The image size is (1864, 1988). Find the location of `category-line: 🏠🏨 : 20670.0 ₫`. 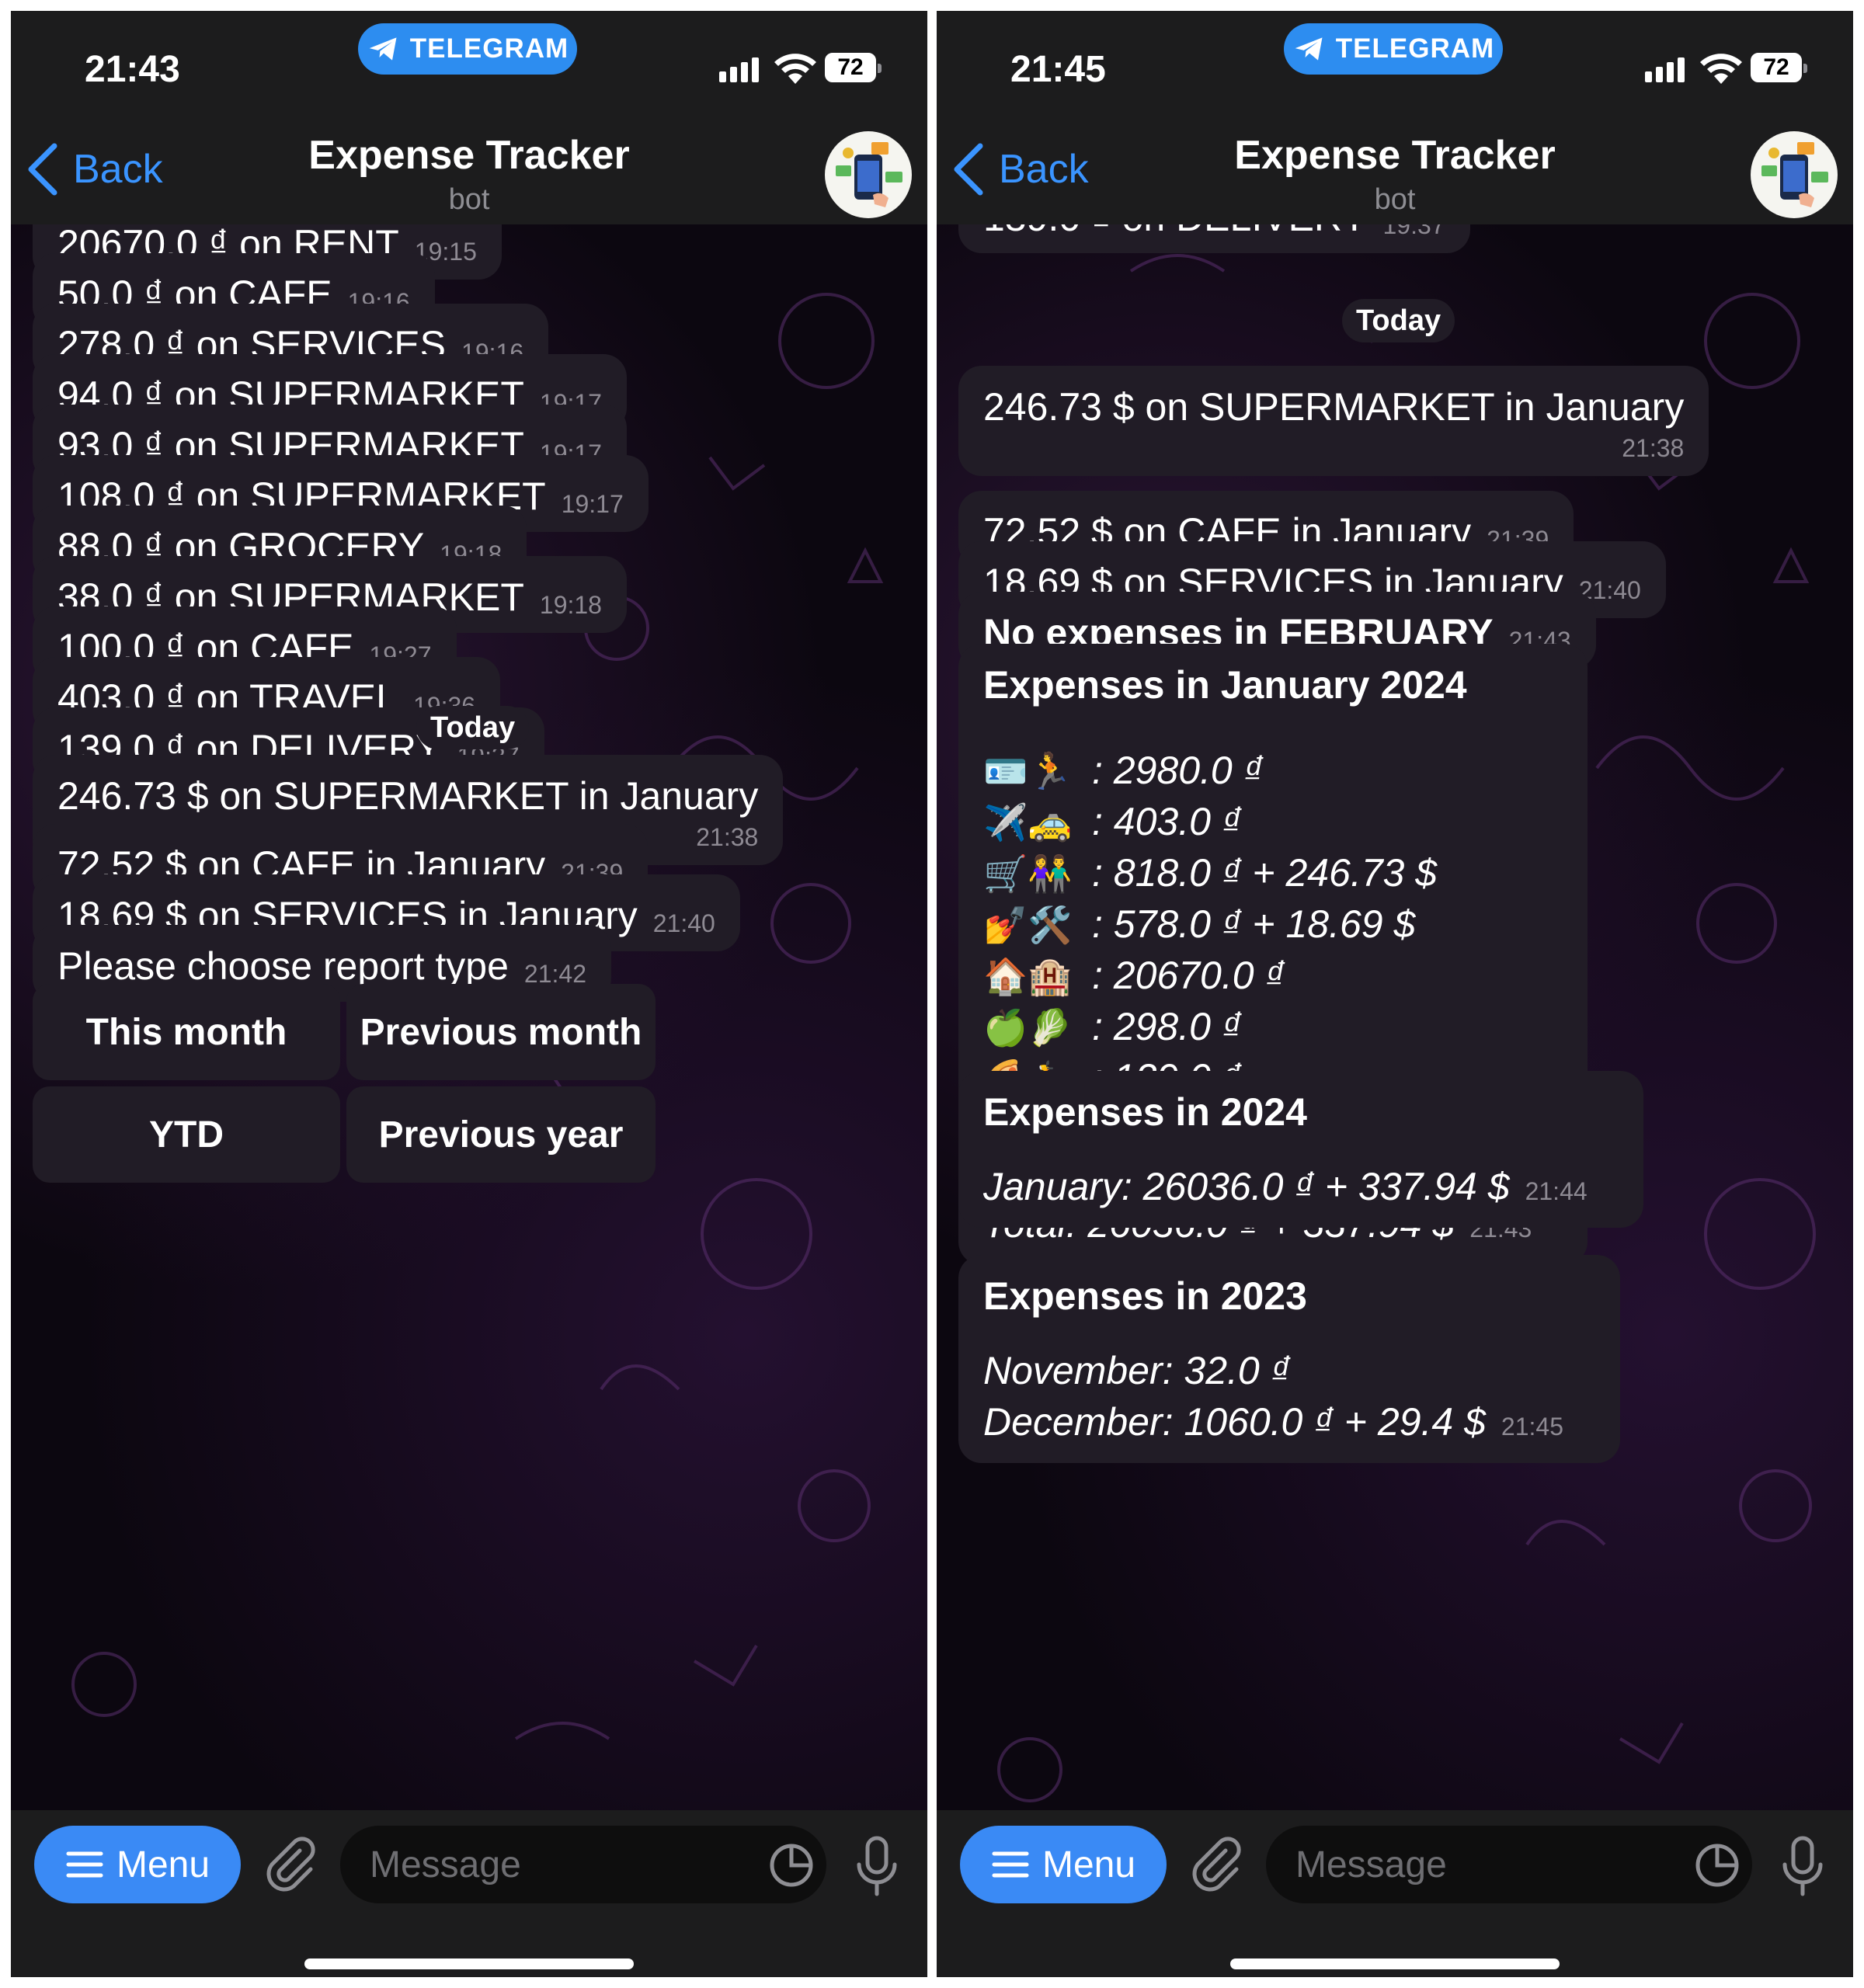

category-line: 🏠🏨 : 20670.0 ₫ is located at coordinates (1273, 975).